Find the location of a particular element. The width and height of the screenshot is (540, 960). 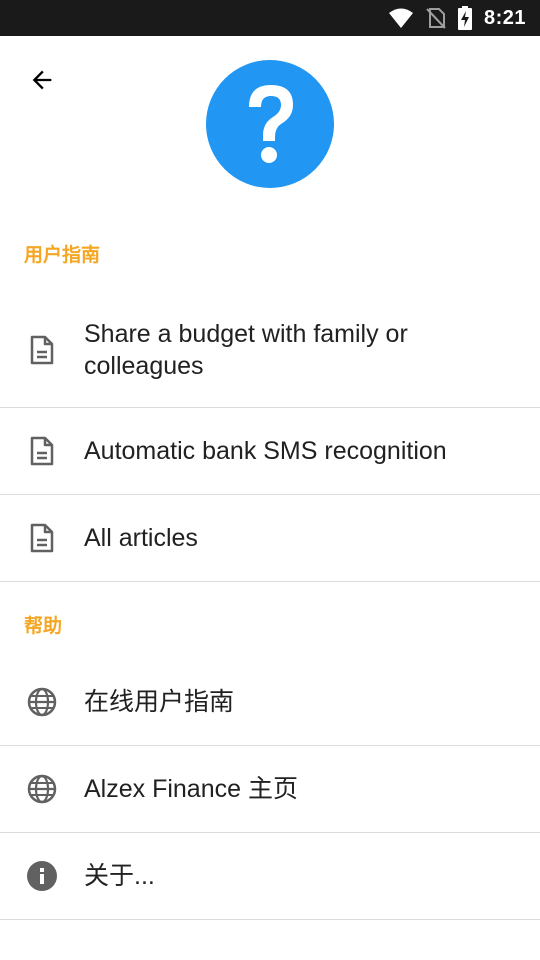

list-item-label: All articles is located at coordinates (141, 538).